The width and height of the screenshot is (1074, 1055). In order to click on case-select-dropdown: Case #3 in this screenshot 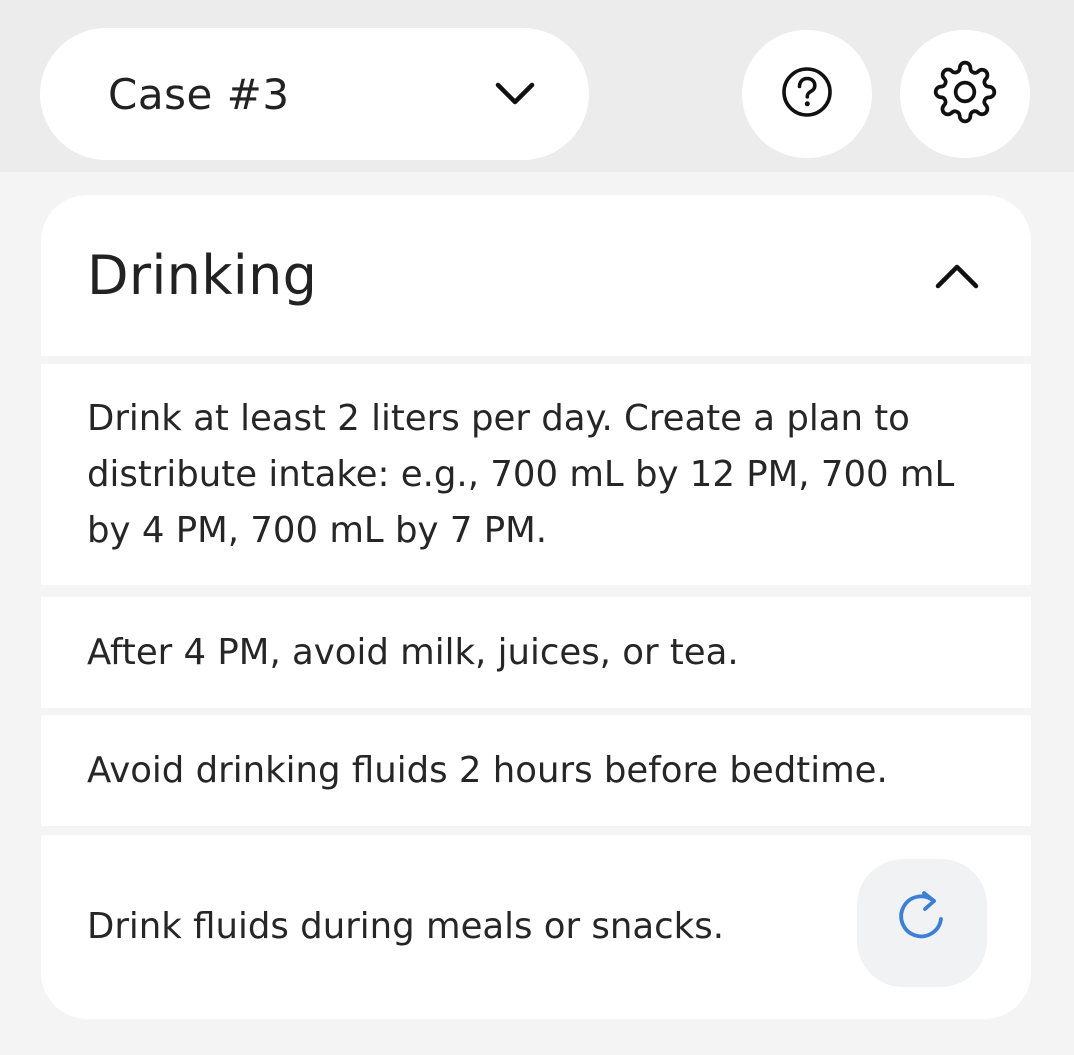, I will do `click(314, 94)`.